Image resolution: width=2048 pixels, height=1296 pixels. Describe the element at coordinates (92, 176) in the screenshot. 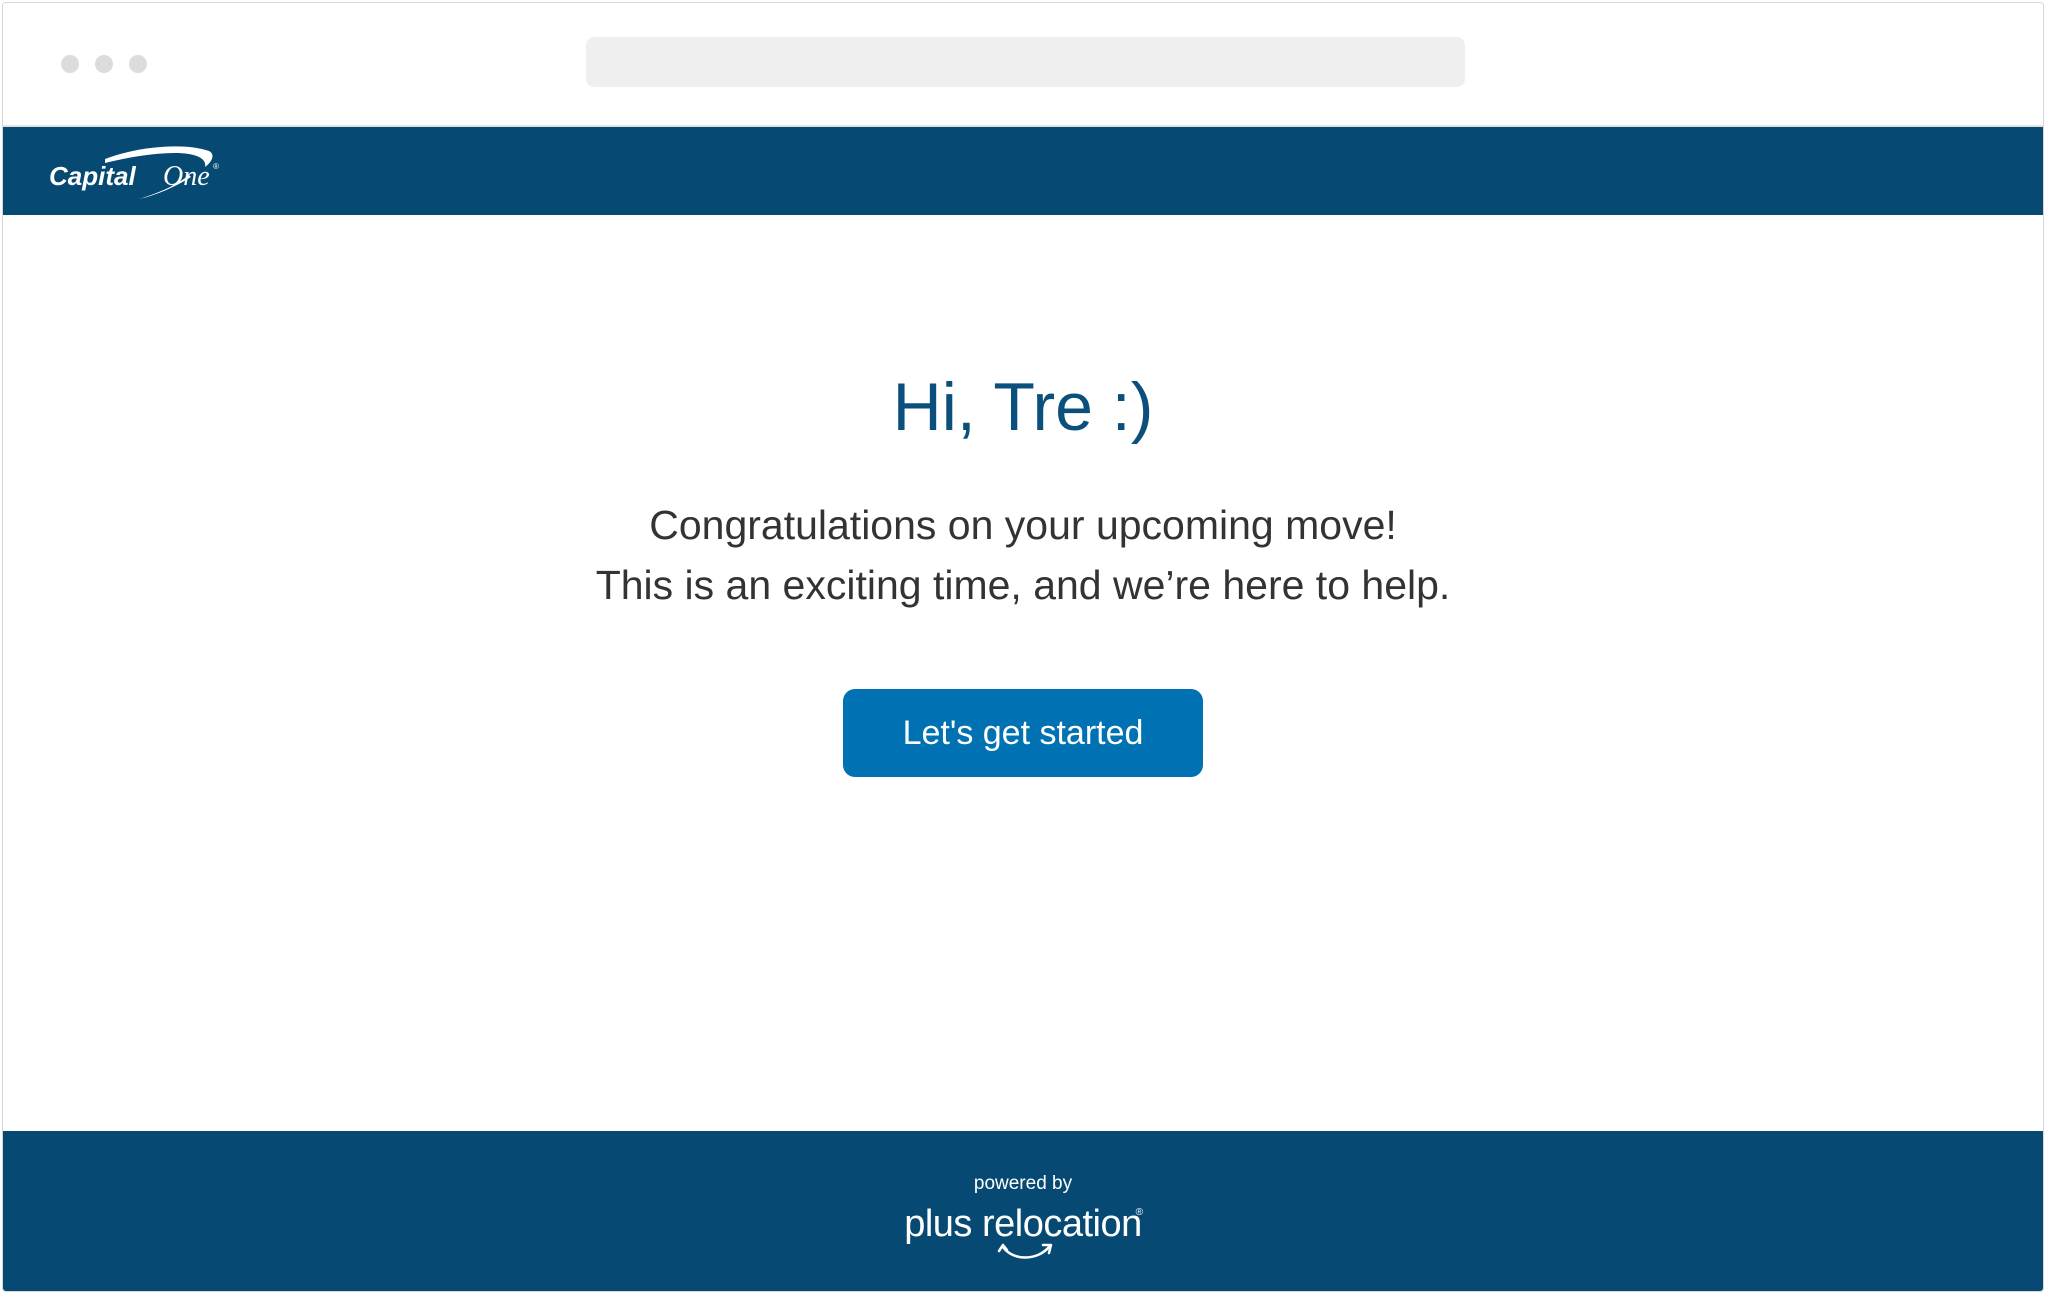

I see `logo-text-capital: Capital` at that location.